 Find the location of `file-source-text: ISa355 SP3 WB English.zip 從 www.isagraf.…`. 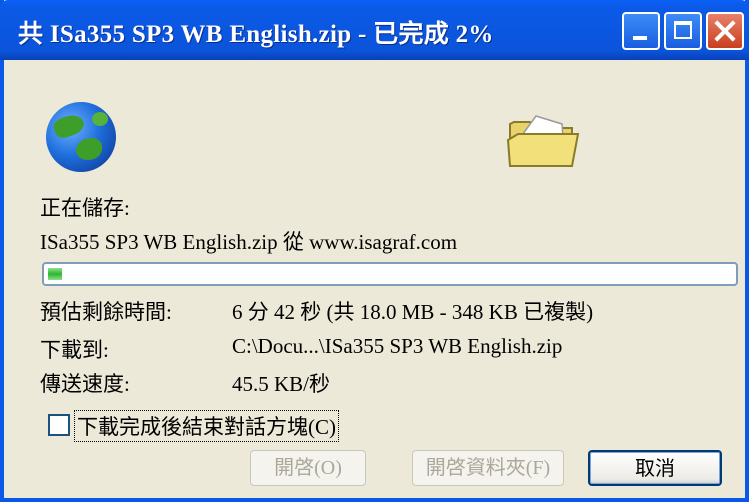

file-source-text: ISa355 SP3 WB English.zip 從 www.isagraf.… is located at coordinates (249, 242).